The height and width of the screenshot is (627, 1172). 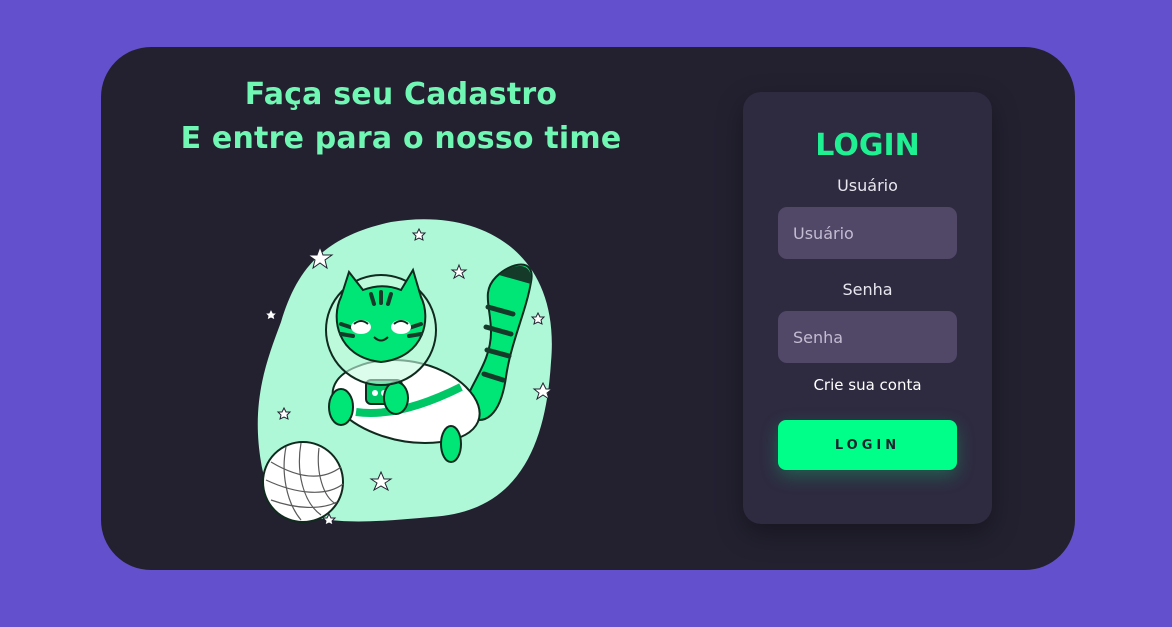 What do you see at coordinates (867, 289) in the screenshot?
I see `password-label: Senha` at bounding box center [867, 289].